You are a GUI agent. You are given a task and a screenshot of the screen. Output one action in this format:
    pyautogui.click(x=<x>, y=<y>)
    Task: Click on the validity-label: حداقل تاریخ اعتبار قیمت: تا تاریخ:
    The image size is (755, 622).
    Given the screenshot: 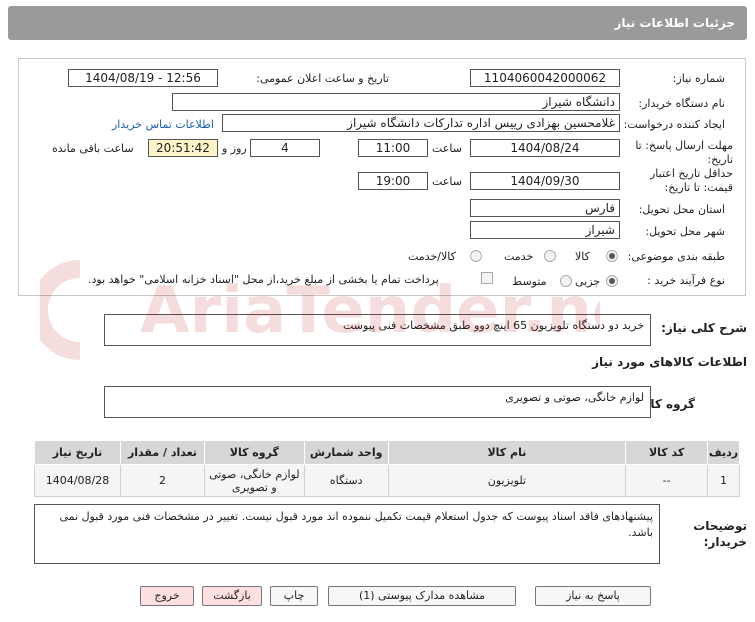 What is the action you would take?
    pyautogui.click(x=691, y=180)
    